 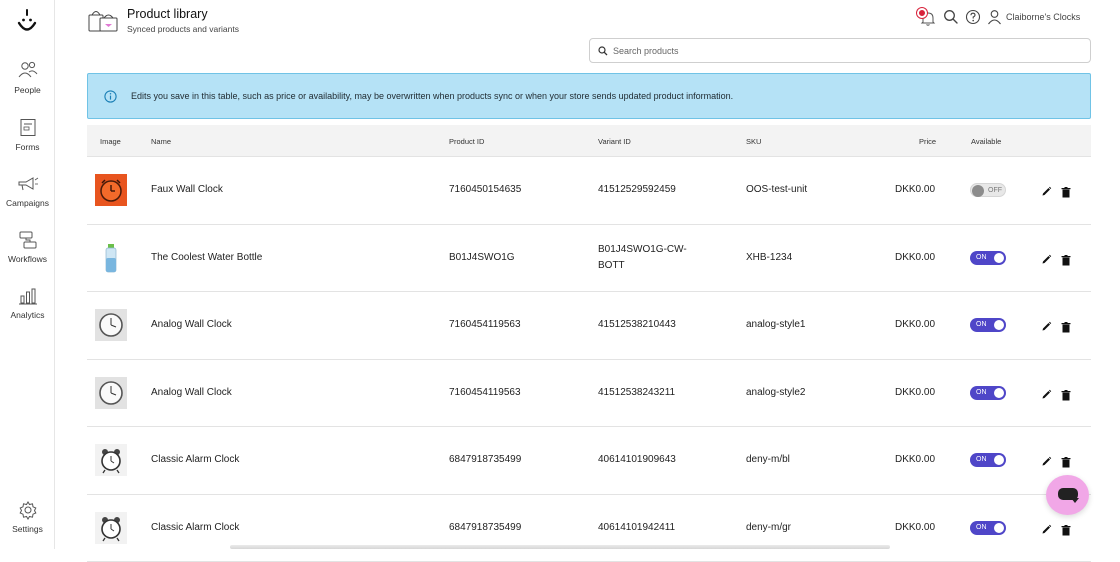 What do you see at coordinates (111, 190) in the screenshot?
I see `orange-clock-thumbnail` at bounding box center [111, 190].